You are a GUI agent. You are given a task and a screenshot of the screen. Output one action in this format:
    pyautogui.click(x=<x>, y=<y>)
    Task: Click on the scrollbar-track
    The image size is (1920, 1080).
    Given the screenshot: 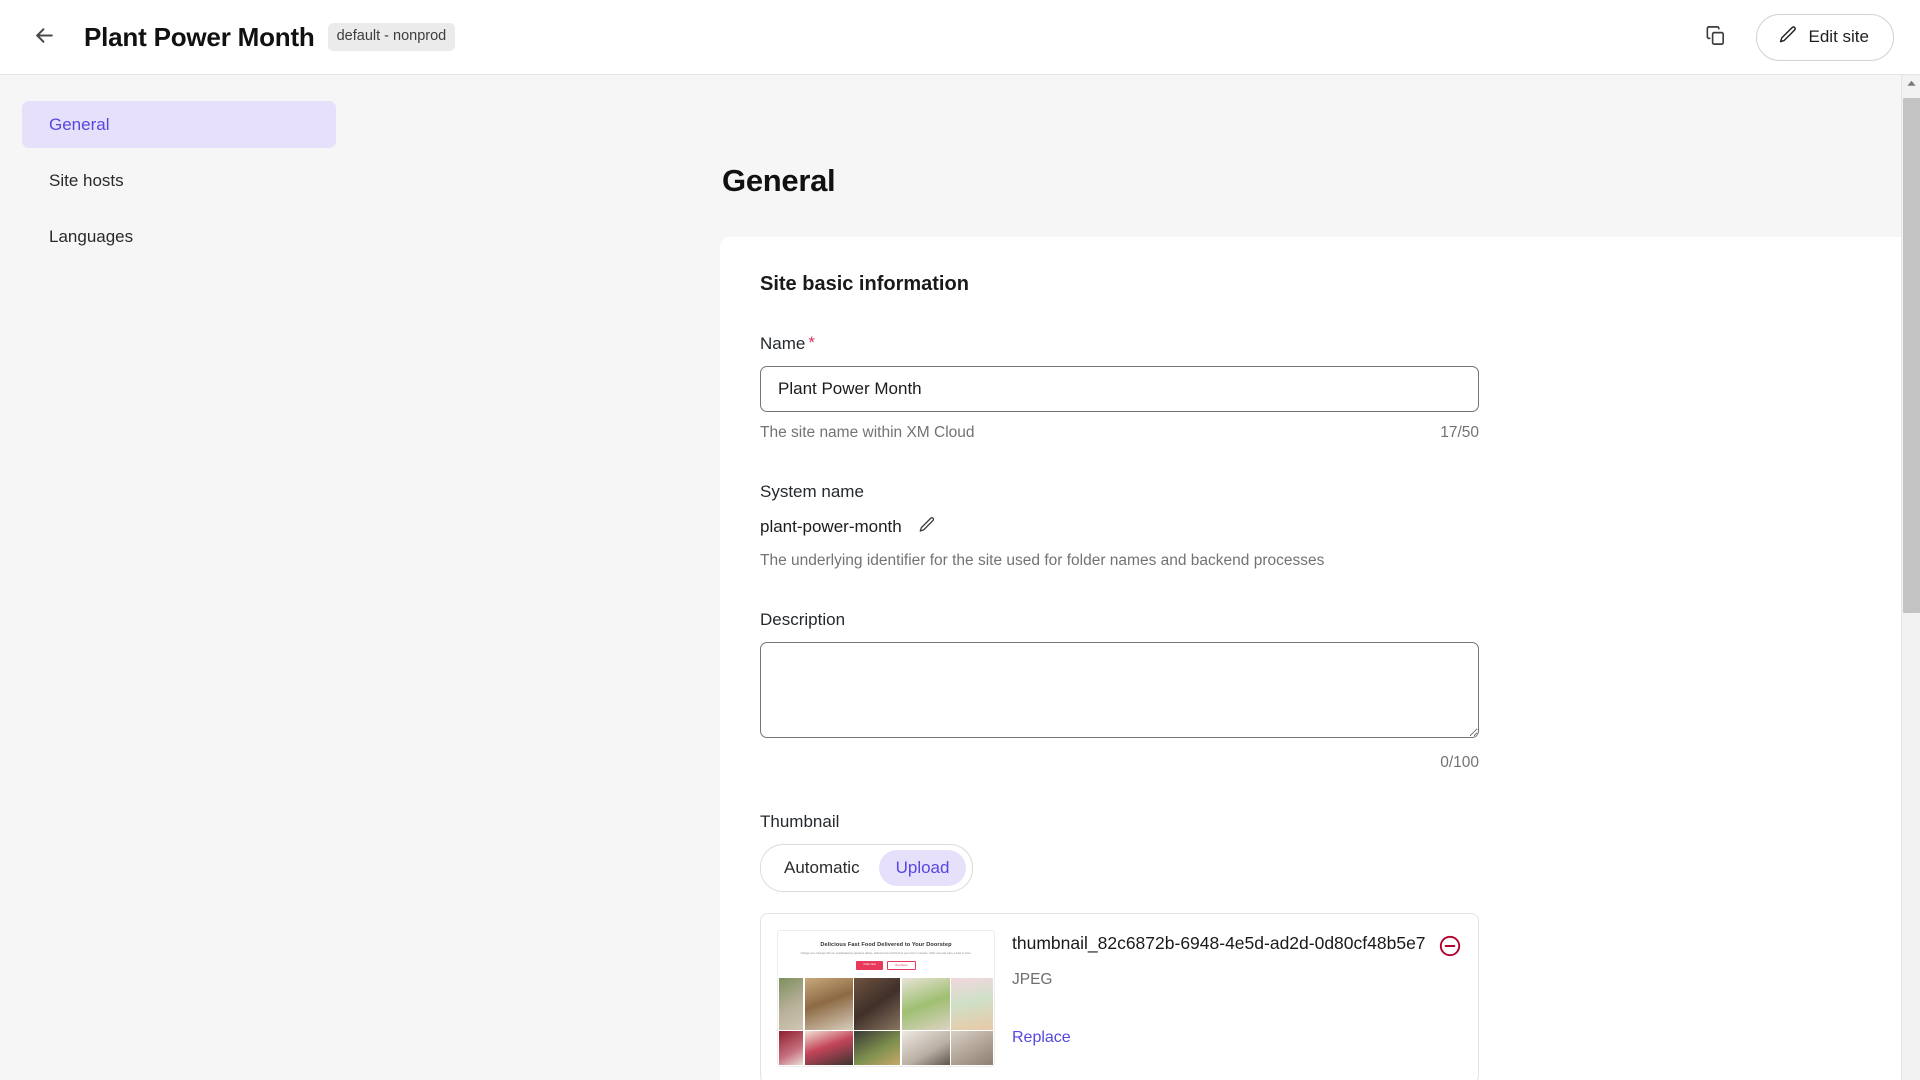 What is the action you would take?
    pyautogui.click(x=1911, y=587)
    